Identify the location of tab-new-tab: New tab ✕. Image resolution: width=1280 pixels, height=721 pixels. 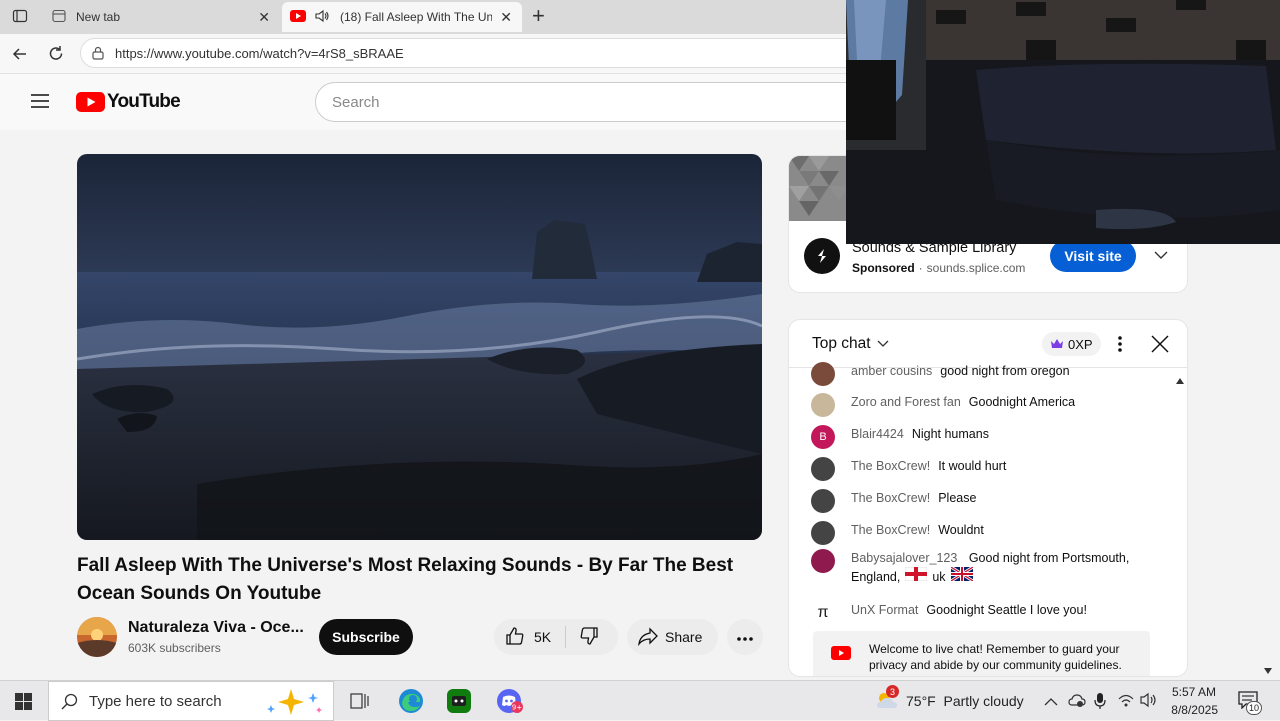
(160, 17).